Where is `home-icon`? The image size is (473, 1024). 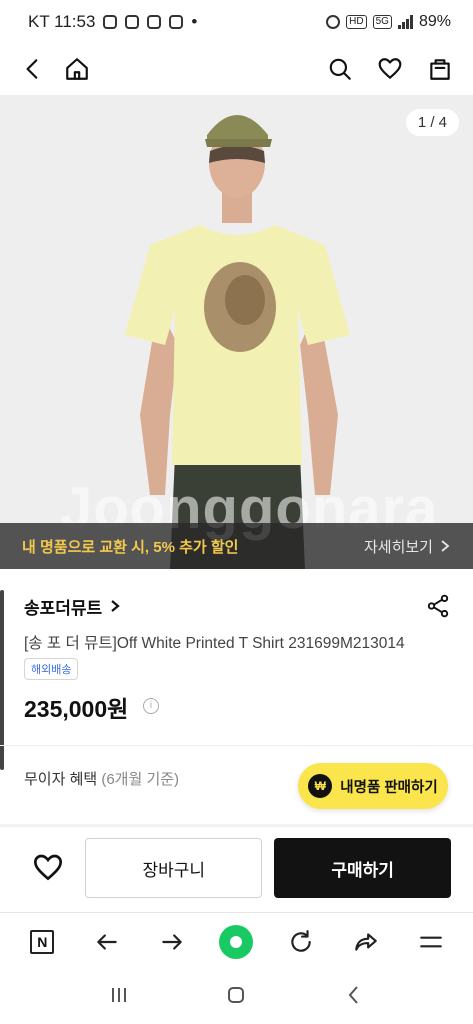 home-icon is located at coordinates (77, 69).